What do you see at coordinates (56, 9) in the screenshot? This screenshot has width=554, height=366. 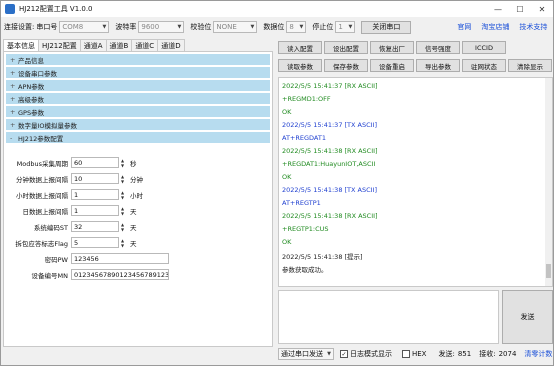 I see `window-title: HJ212配置工具 V1.0.0` at bounding box center [56, 9].